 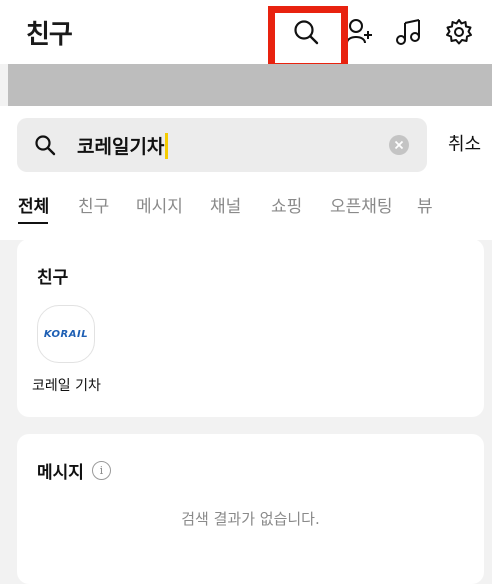 What do you see at coordinates (53, 278) in the screenshot?
I see `section-title: 친구` at bounding box center [53, 278].